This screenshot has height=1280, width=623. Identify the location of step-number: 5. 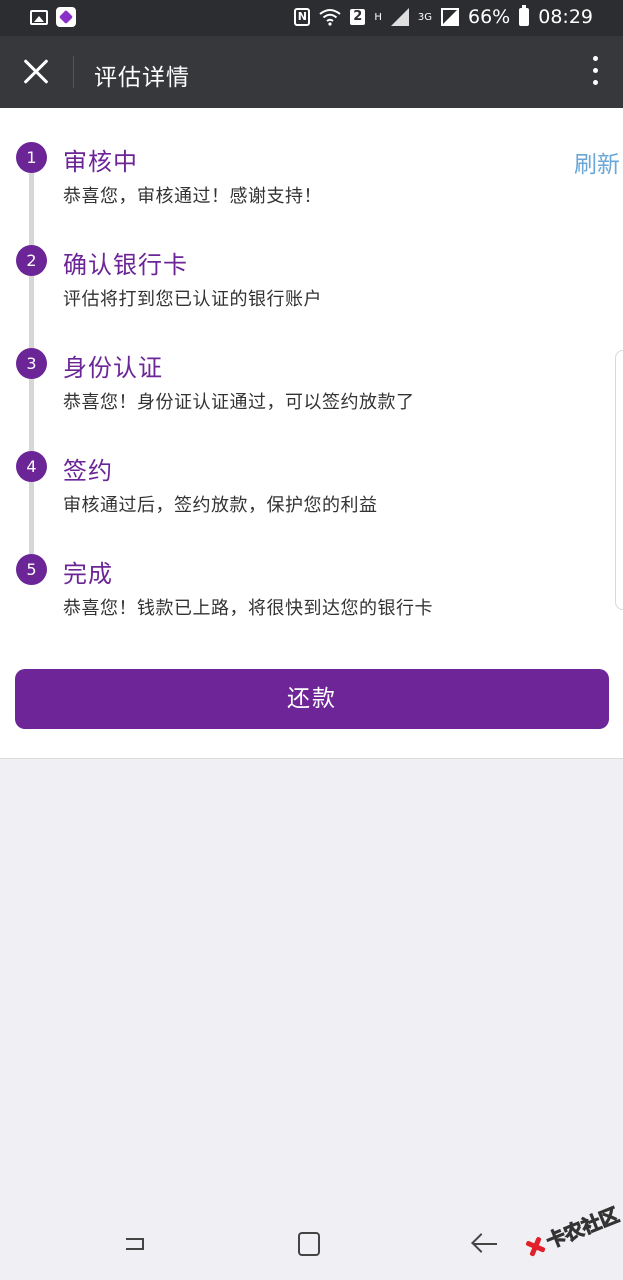
(31, 569).